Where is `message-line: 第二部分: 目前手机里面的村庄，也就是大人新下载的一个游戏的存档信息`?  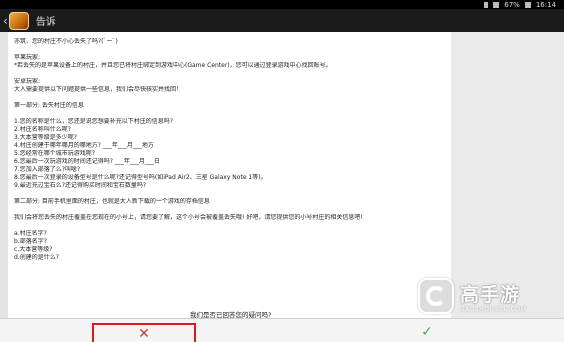
message-line: 第二部分: 目前手机里面的村庄，也就是大人新下载的一个游戏的存档信息 is located at coordinates (112, 201).